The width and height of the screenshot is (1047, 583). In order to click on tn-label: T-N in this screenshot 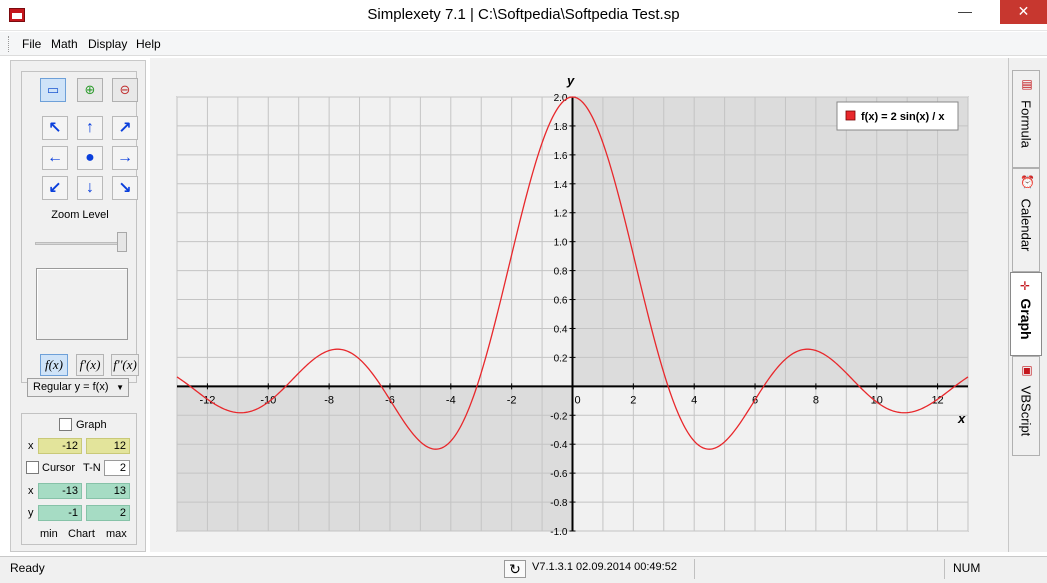, I will do `click(92, 468)`.